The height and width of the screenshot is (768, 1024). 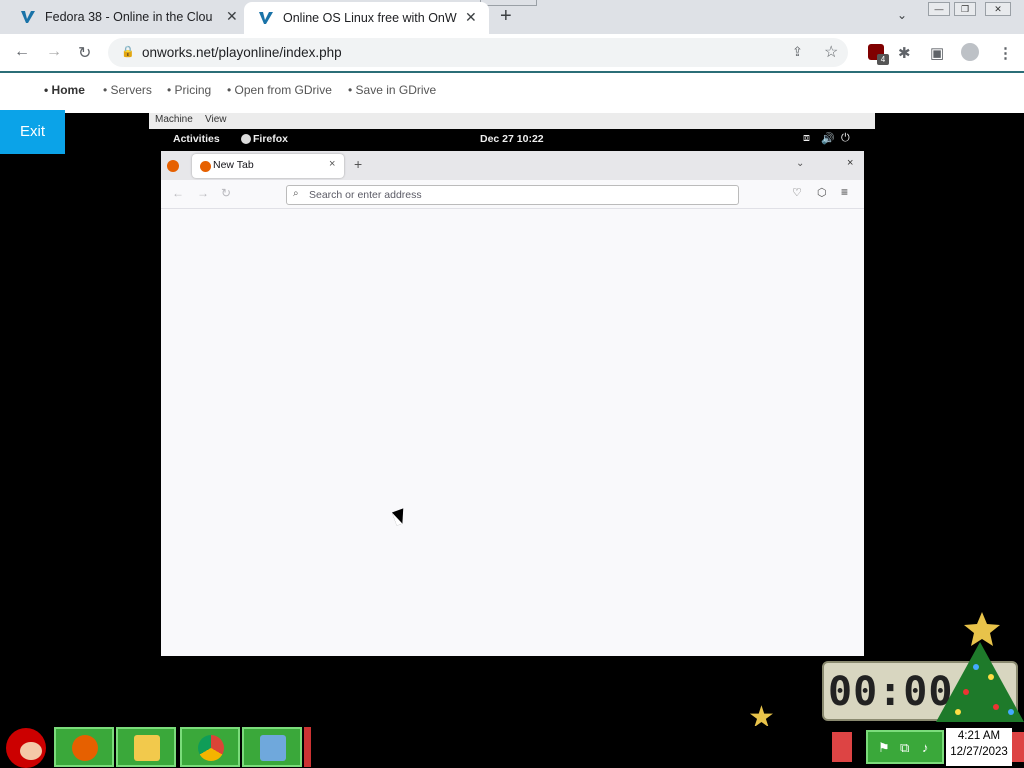 I want to click on tray-edge, so click(x=842, y=747).